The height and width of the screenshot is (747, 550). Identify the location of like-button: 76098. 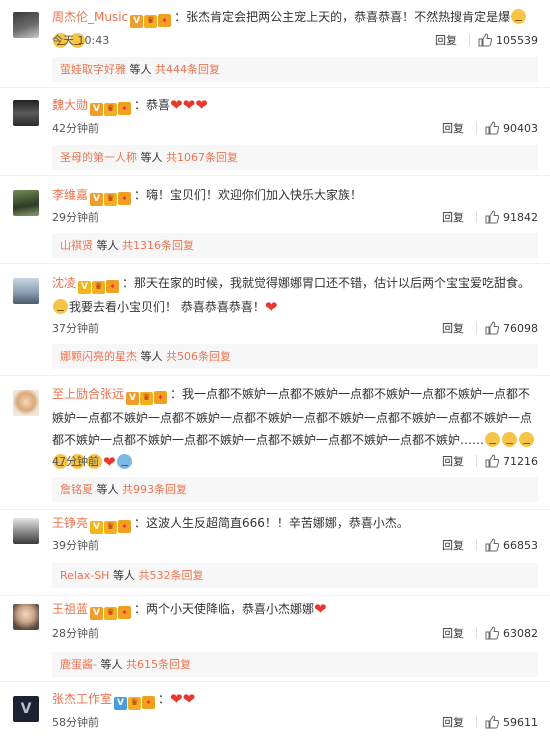
(511, 328).